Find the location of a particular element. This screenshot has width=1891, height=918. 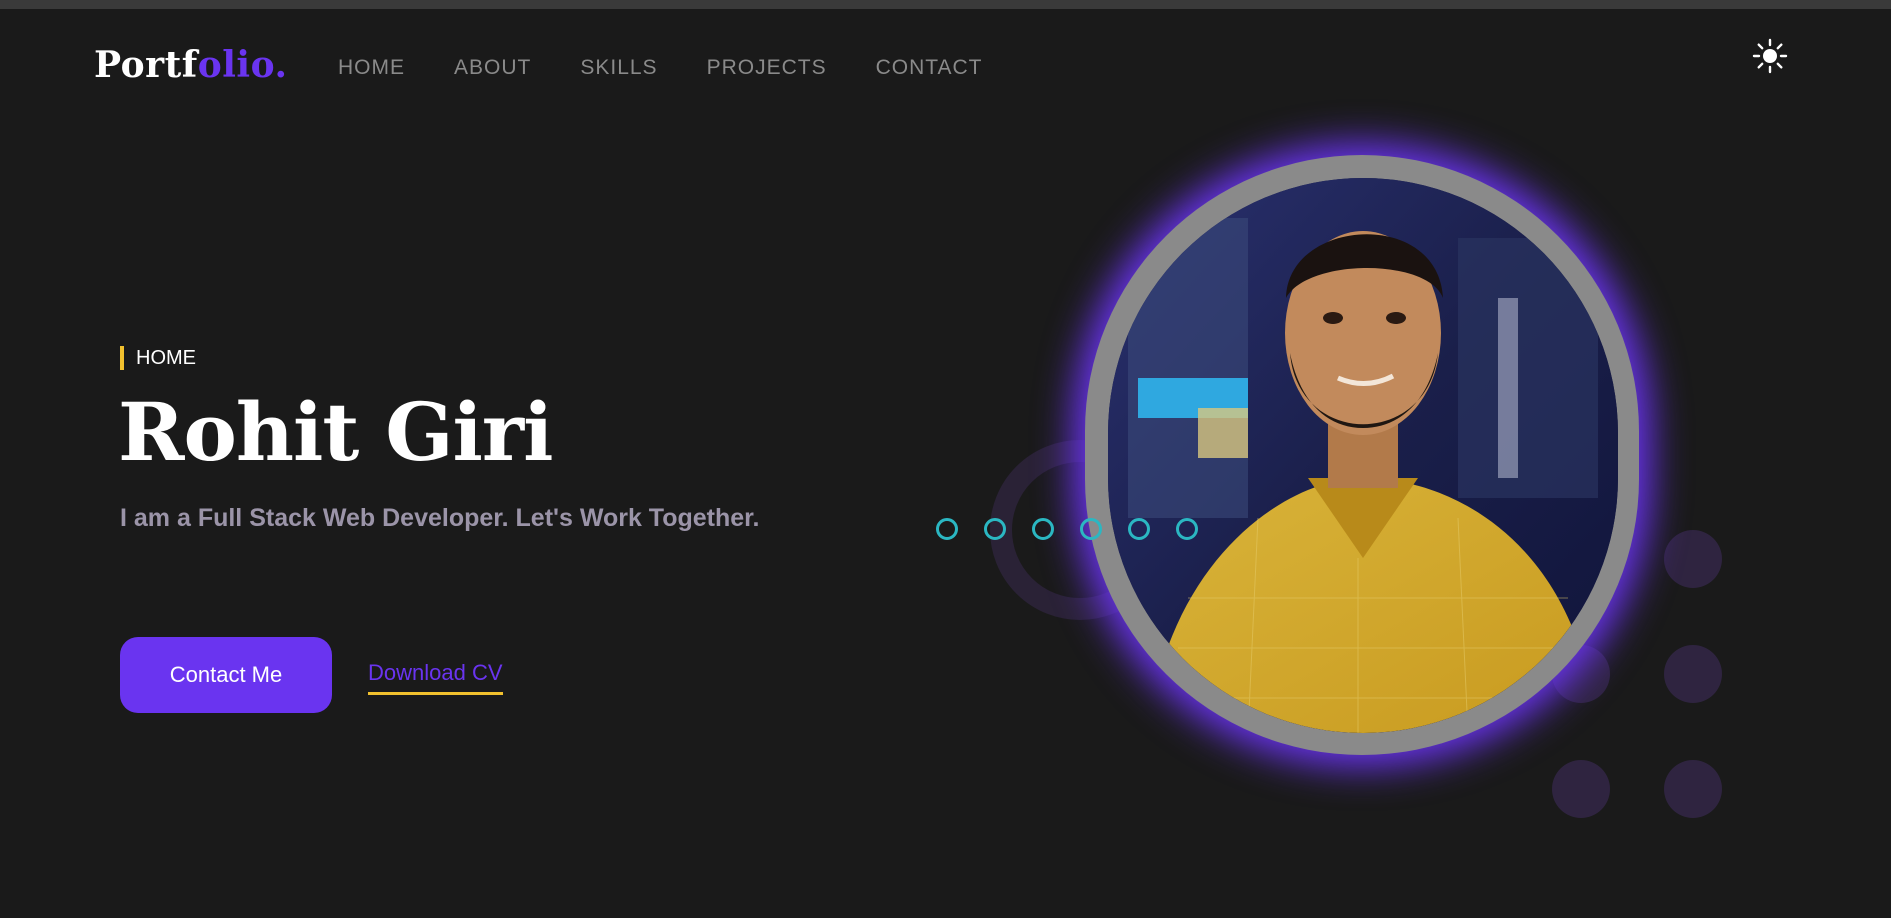

nav-about: ABOUT is located at coordinates (492, 68).